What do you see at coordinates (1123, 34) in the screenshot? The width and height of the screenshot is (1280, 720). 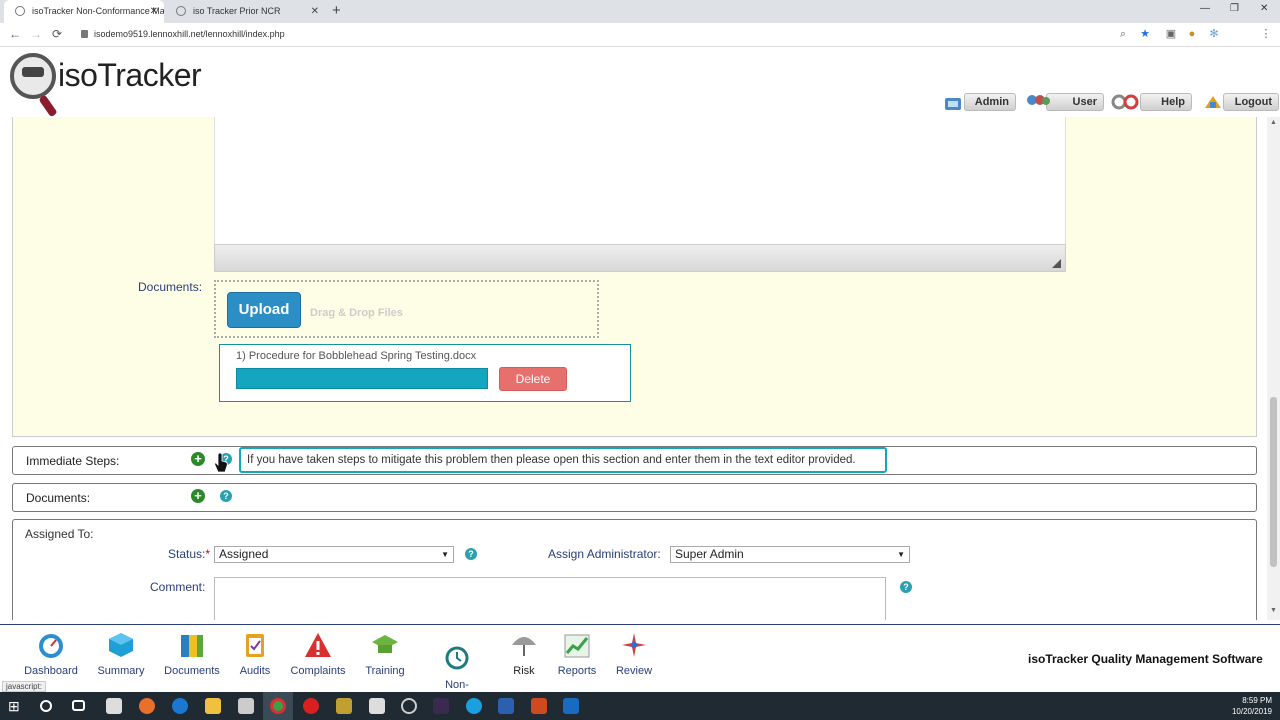 I see `zoom-icon: ⌕` at bounding box center [1123, 34].